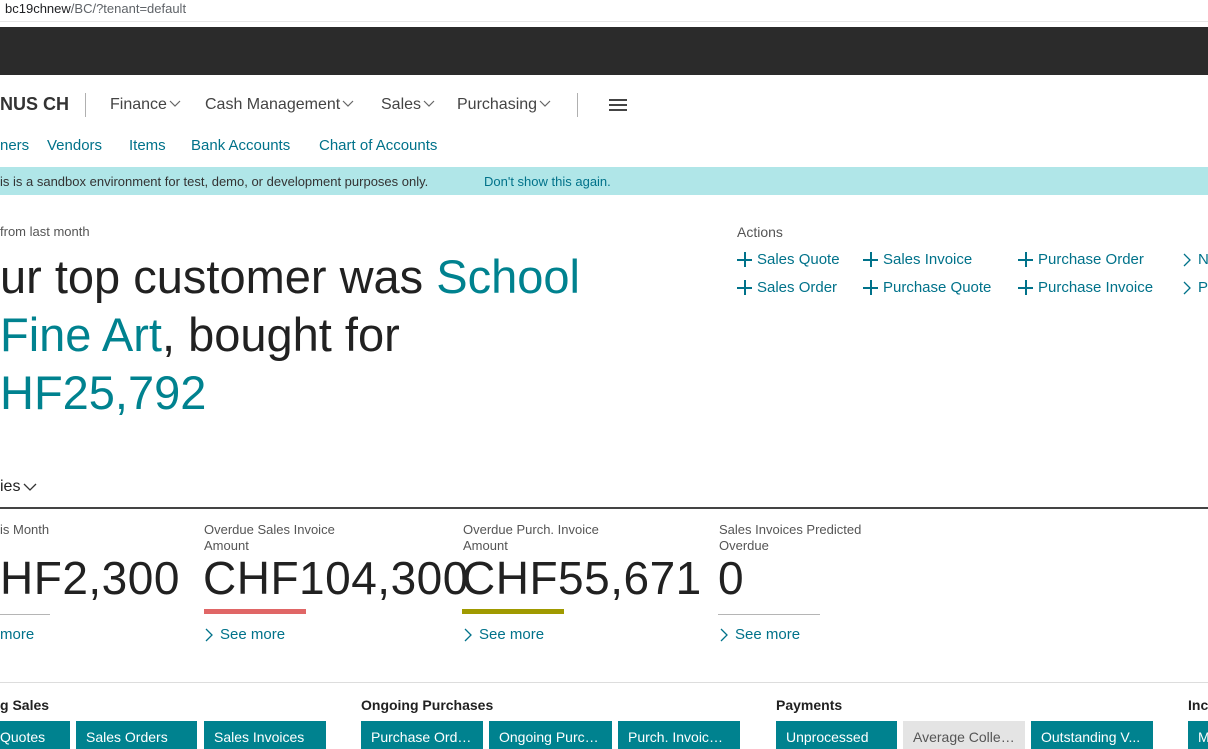 The height and width of the screenshot is (749, 1208). What do you see at coordinates (336, 578) in the screenshot?
I see `kpi-value: CHF104,300` at bounding box center [336, 578].